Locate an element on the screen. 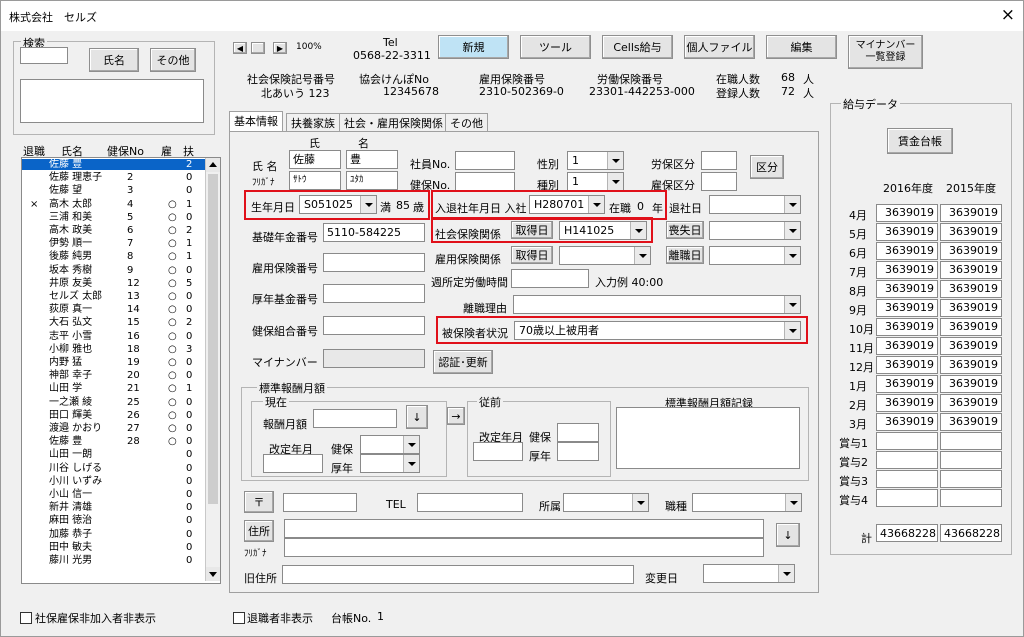  job-select is located at coordinates (747, 502).